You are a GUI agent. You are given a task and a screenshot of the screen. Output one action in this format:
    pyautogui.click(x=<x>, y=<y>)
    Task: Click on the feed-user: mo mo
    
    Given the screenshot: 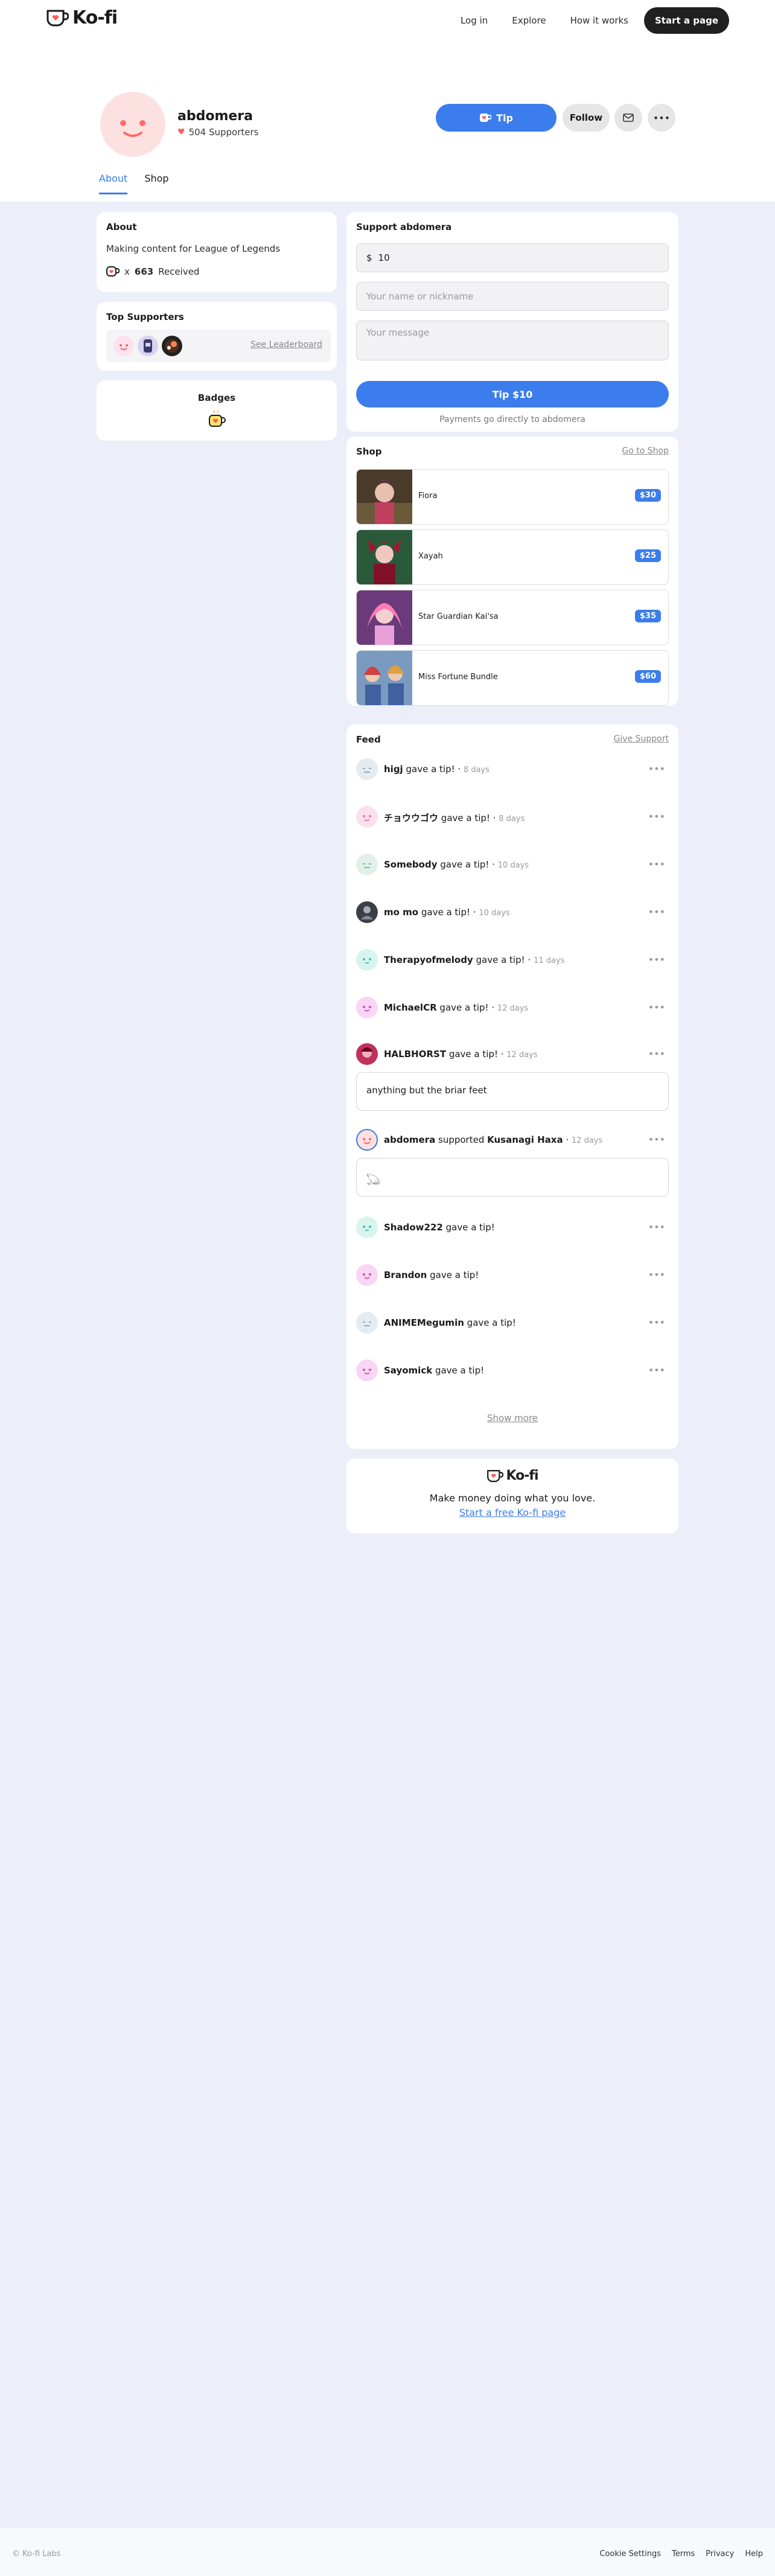 What is the action you would take?
    pyautogui.click(x=401, y=913)
    